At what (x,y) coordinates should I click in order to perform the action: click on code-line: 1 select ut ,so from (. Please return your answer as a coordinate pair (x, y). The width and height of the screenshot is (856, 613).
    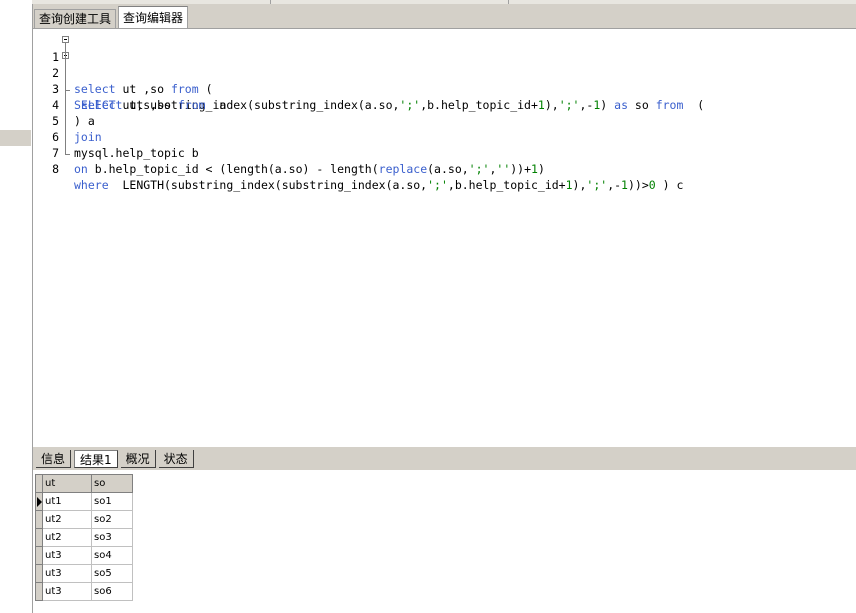
    Looking at the image, I should click on (444, 64).